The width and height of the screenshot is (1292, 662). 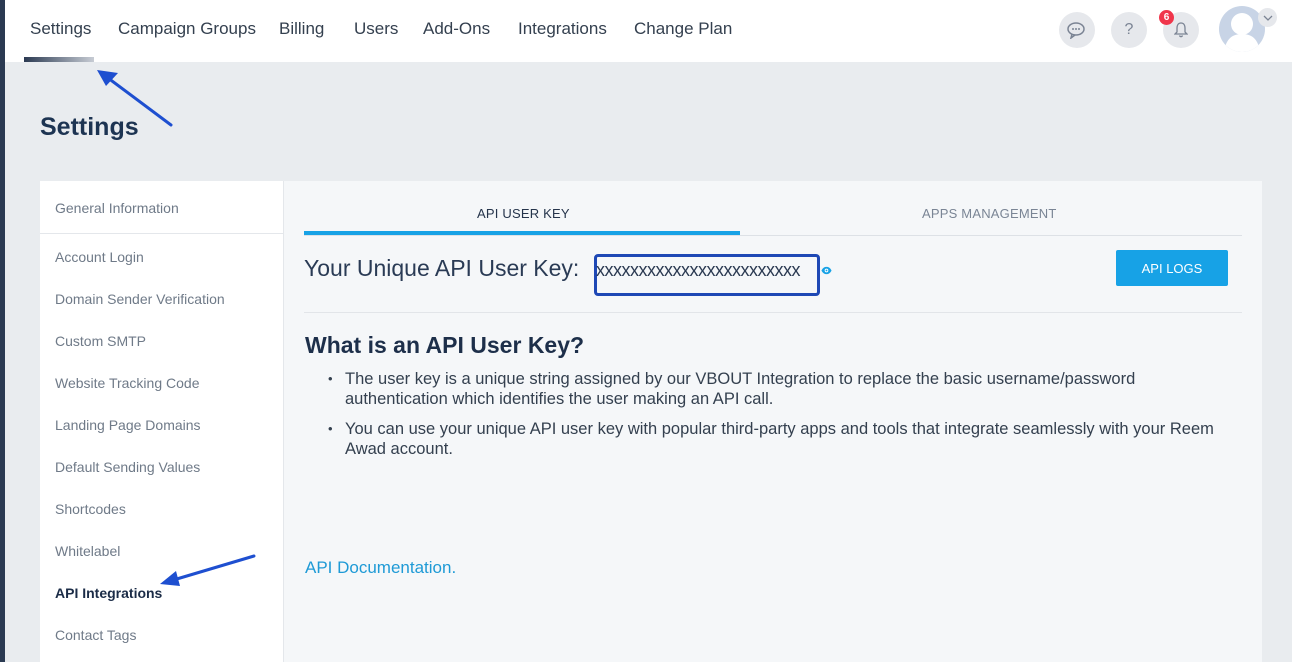 What do you see at coordinates (1181, 30) in the screenshot?
I see `bell-icon` at bounding box center [1181, 30].